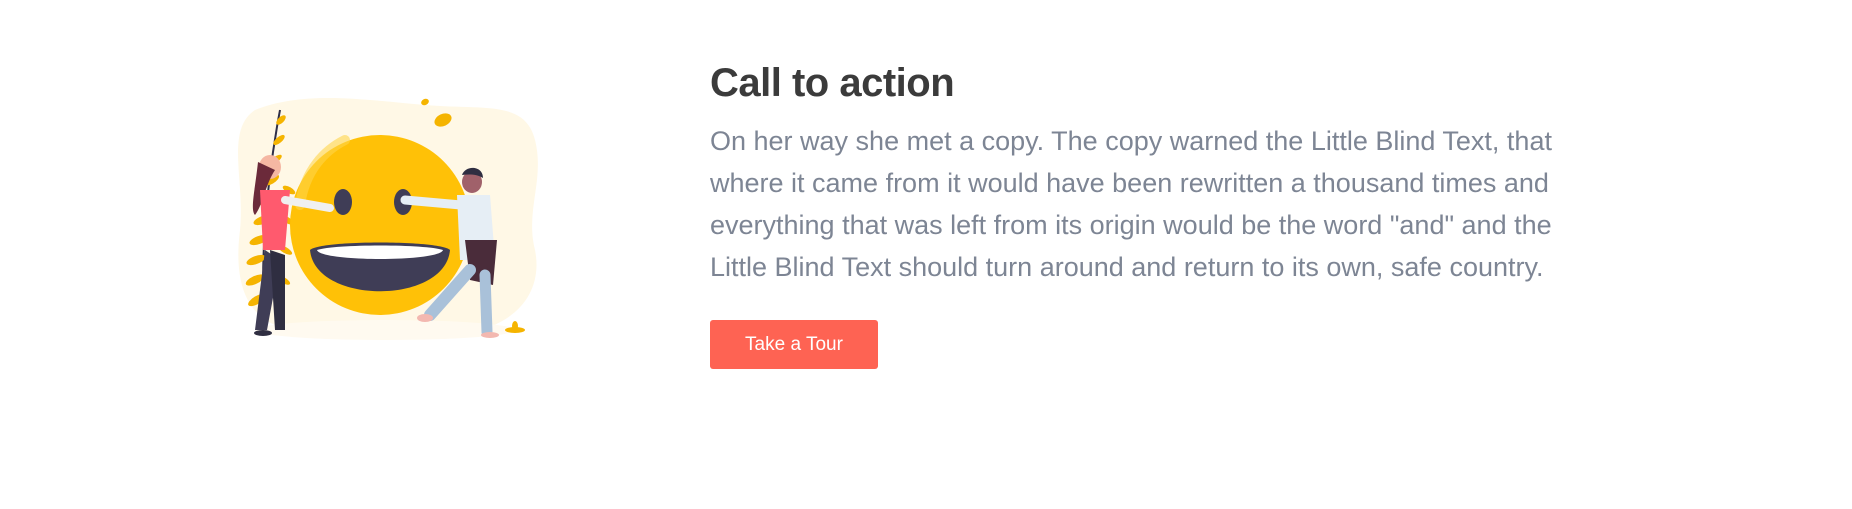 The height and width of the screenshot is (509, 1852). I want to click on smiley-illustration-svg, so click(388, 219).